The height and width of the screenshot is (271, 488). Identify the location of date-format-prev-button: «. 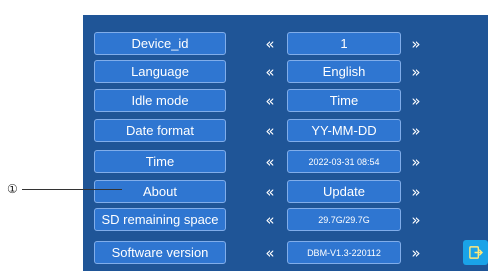
(270, 130).